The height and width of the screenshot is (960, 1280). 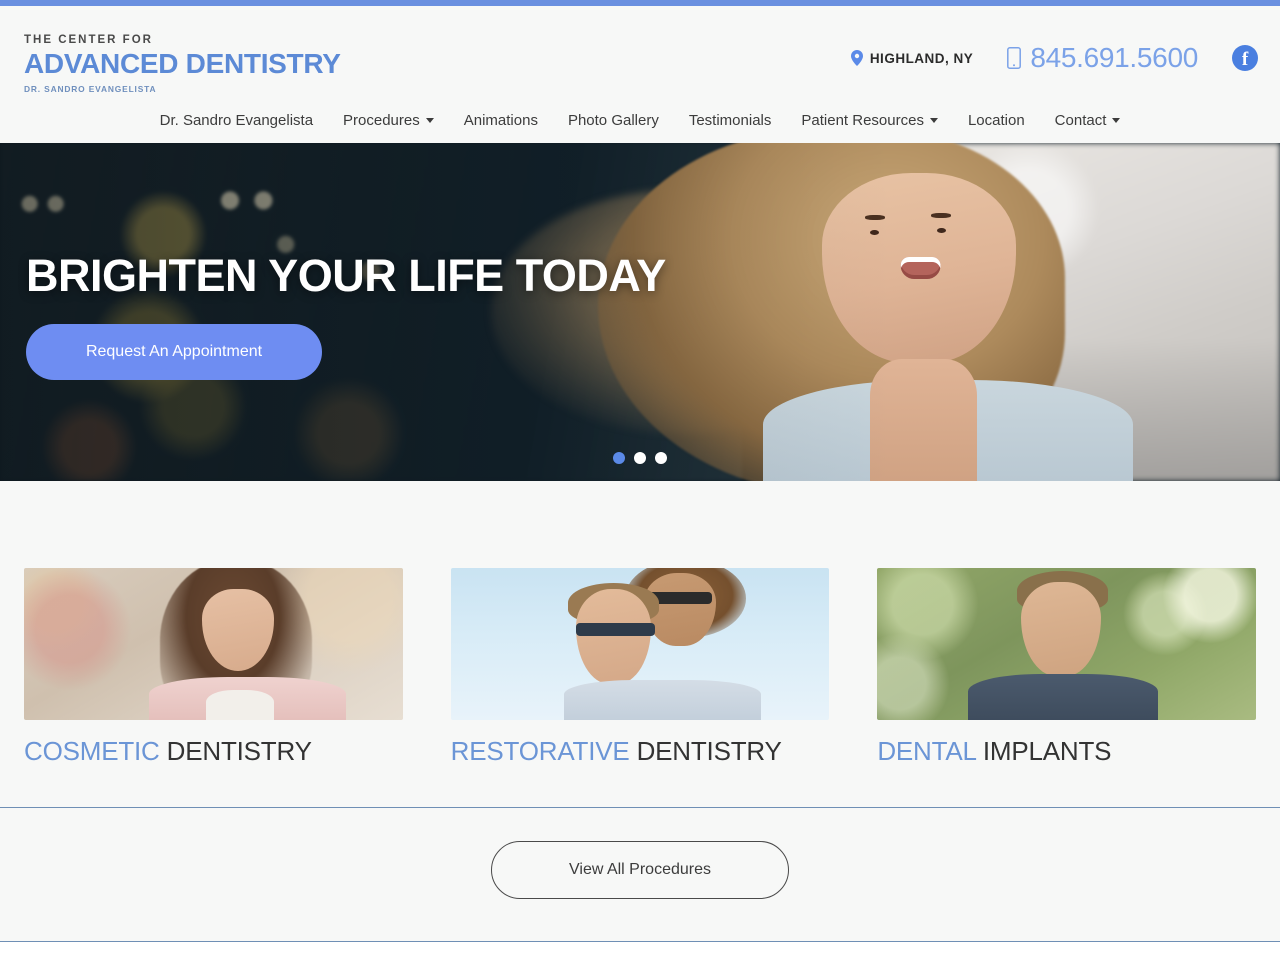 What do you see at coordinates (90, 89) in the screenshot?
I see `logo-line-doctor: DR. SANDRO EVANGELISTA` at bounding box center [90, 89].